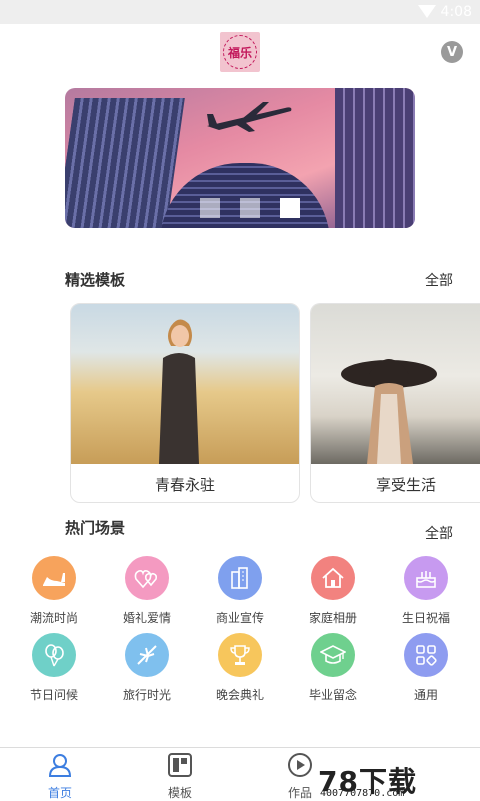 The height and width of the screenshot is (801, 480). What do you see at coordinates (240, 578) in the screenshot?
I see `building-icon` at bounding box center [240, 578].